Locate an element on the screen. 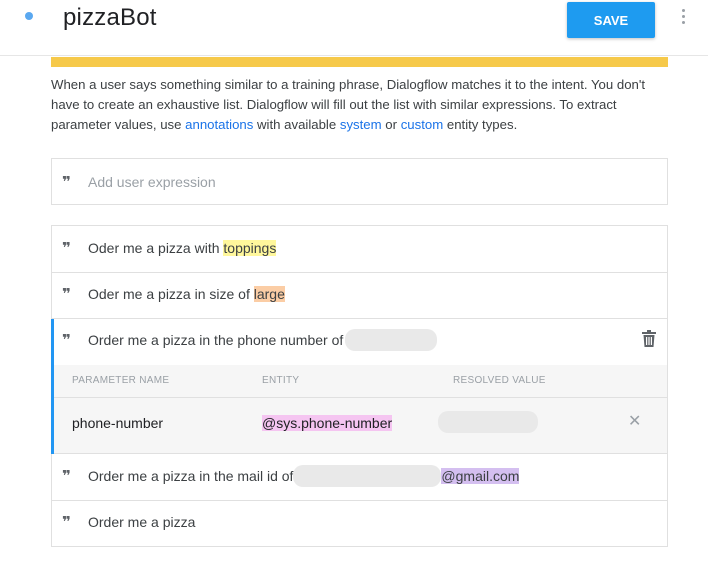 This screenshot has width=708, height=572. table-divider is located at coordinates (359, 397).